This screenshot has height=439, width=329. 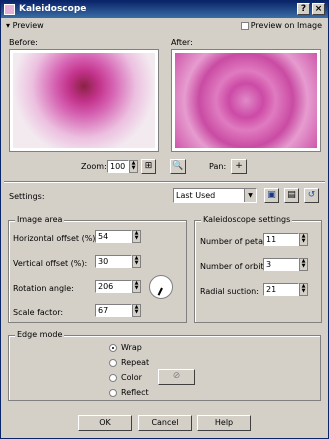 I want to click on rotation-angle-label: Rotation angle:, so click(x=43, y=288).